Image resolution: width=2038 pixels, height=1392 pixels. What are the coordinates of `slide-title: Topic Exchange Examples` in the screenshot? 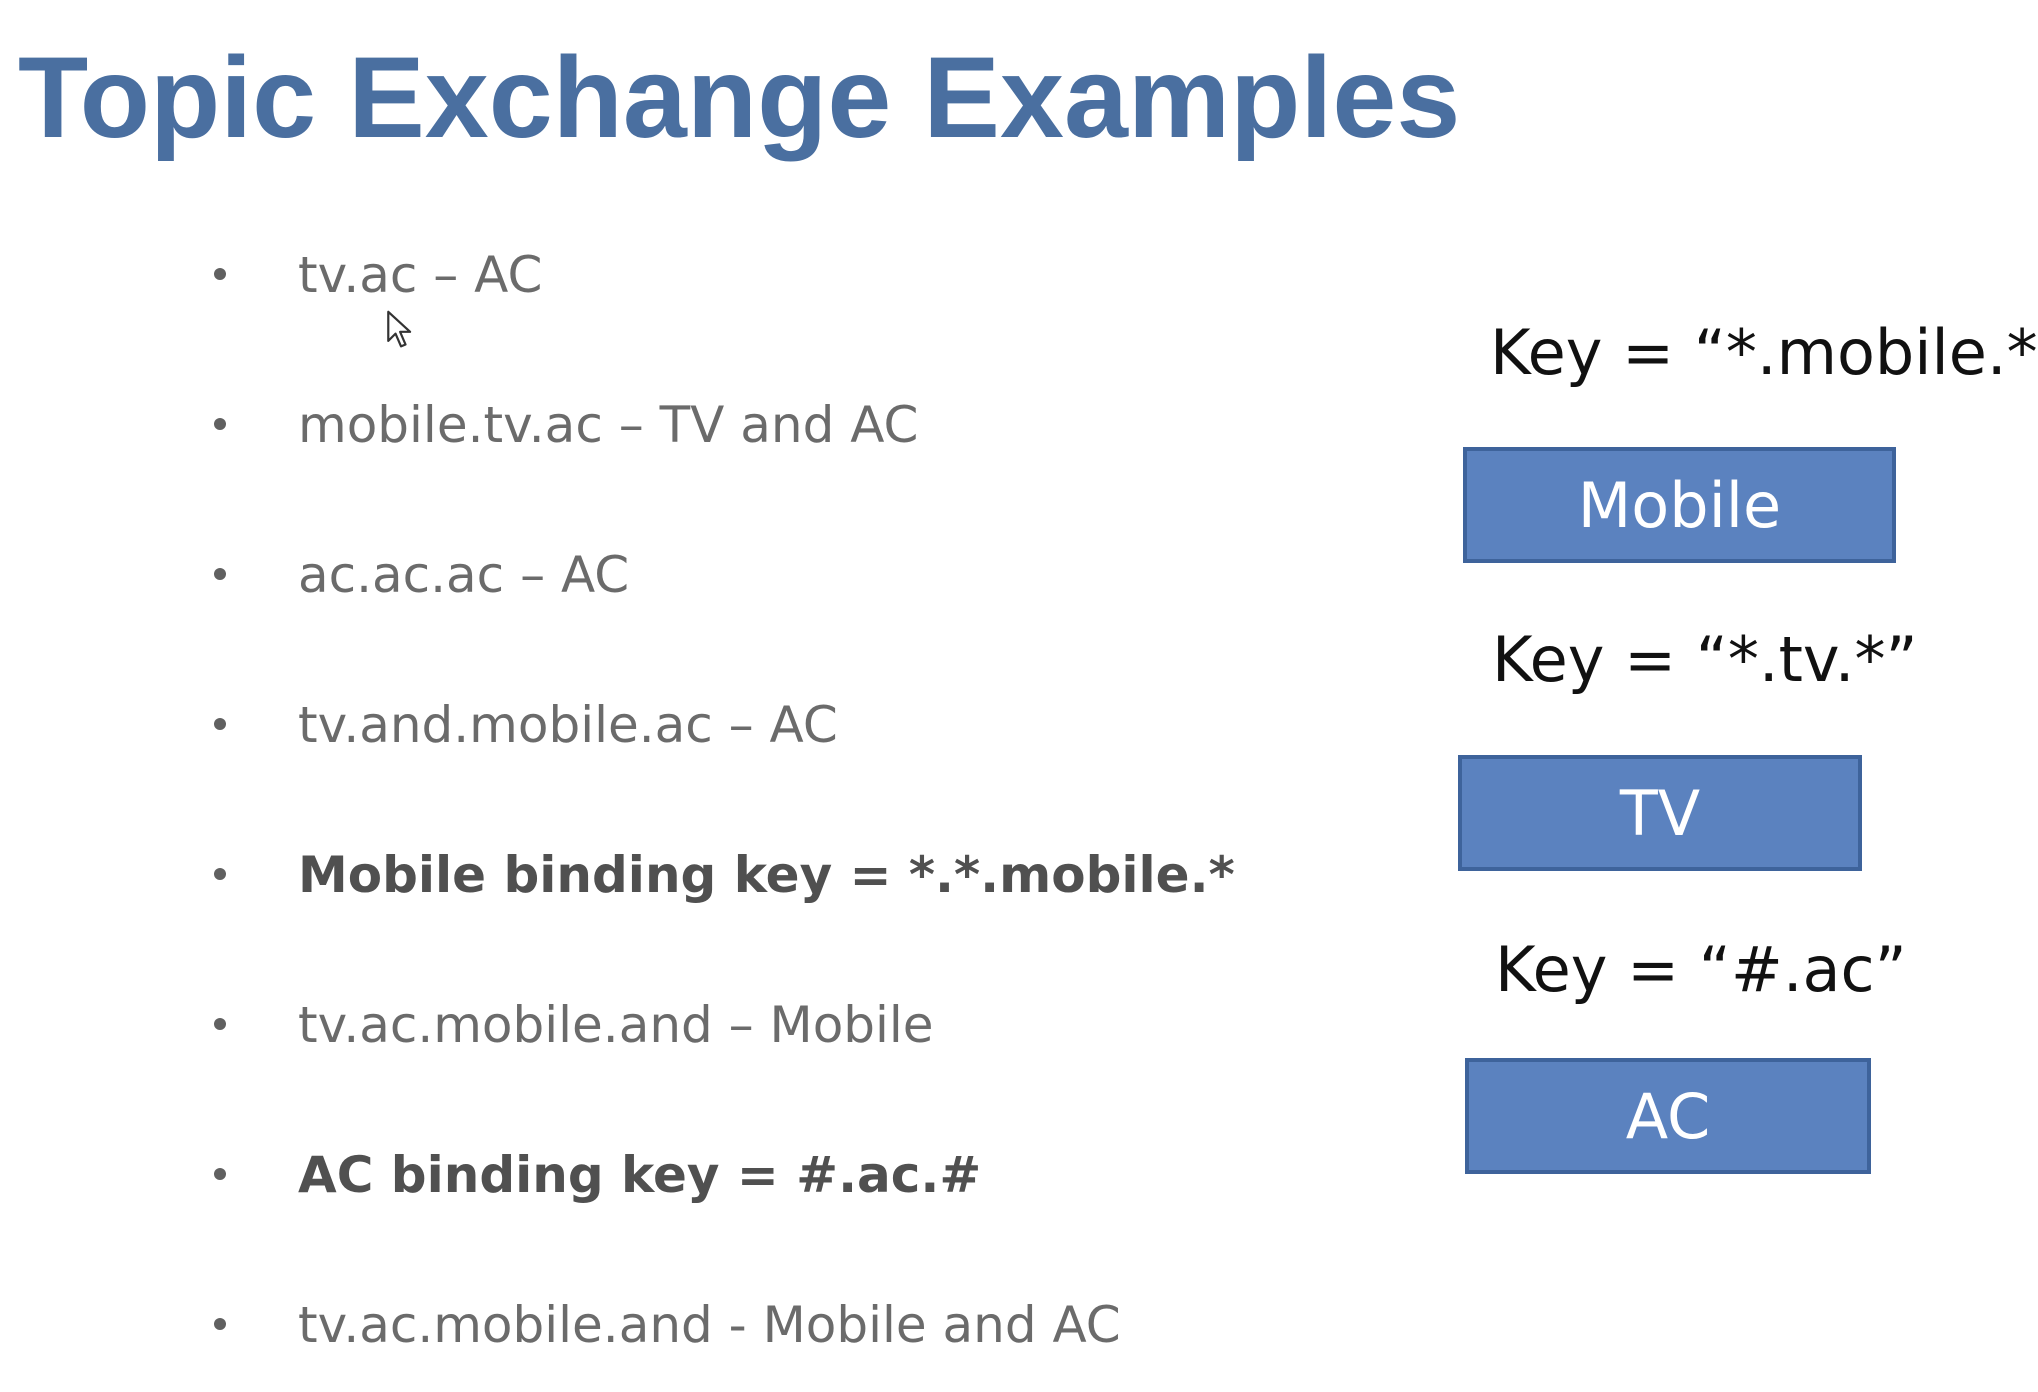 It's located at (739, 98).